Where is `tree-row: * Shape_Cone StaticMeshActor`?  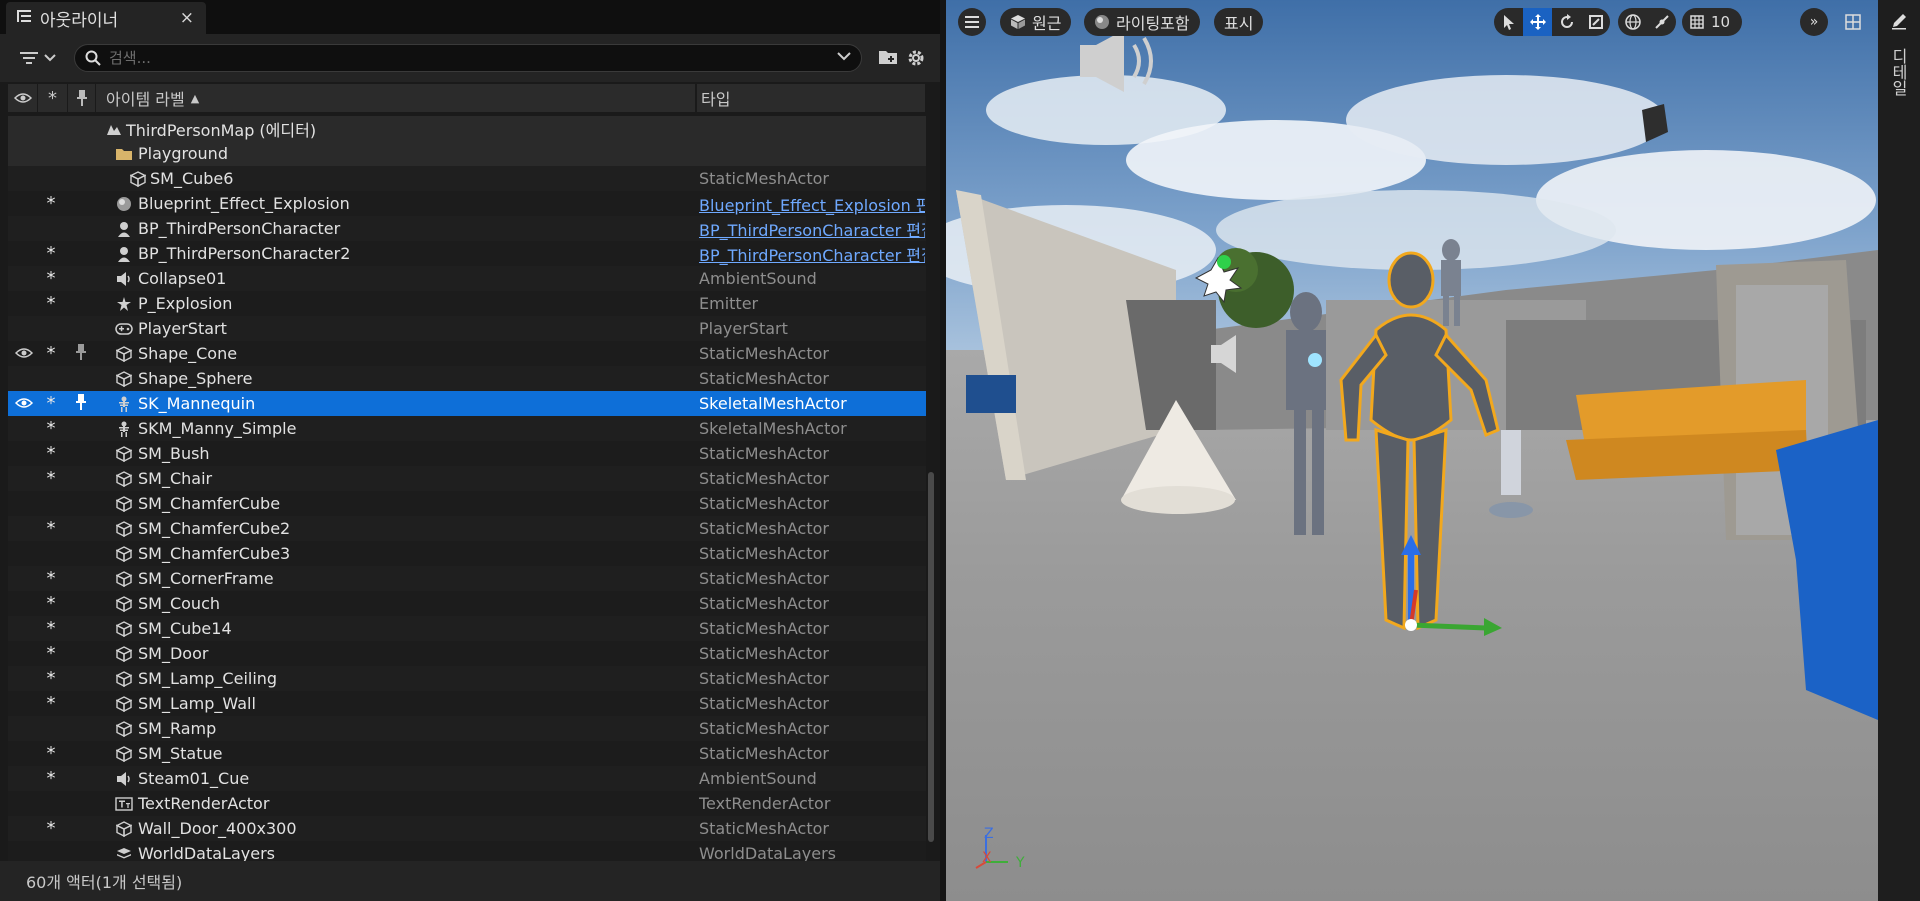
tree-row: * Shape_Cone StaticMeshActor is located at coordinates (467, 353).